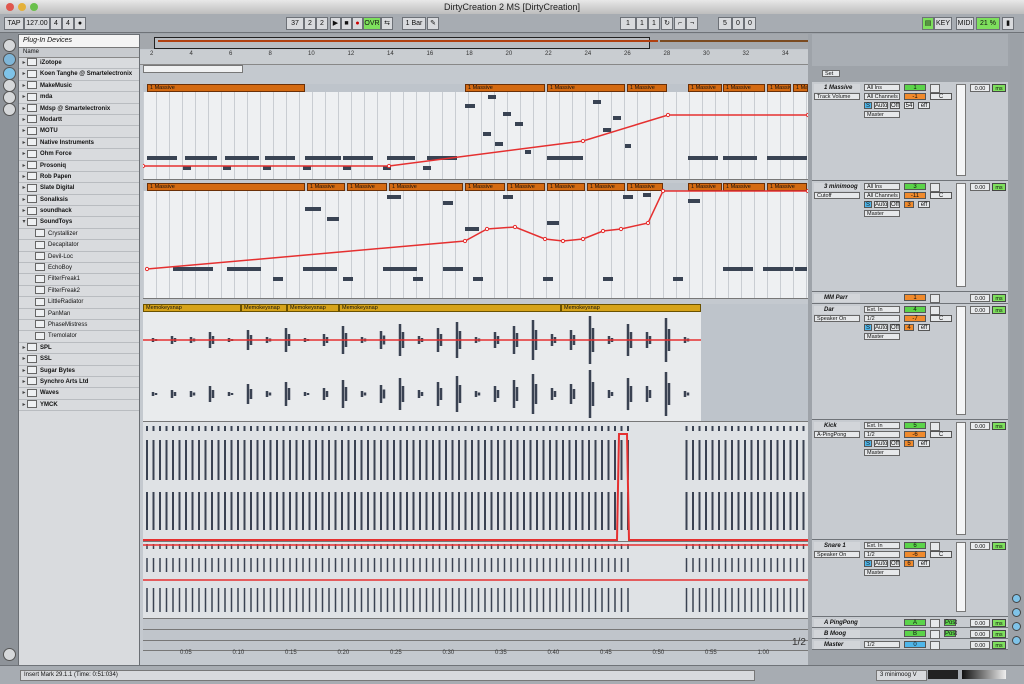  What do you see at coordinates (79, 280) in the screenshot?
I see `browser-item: FilterFreak1` at bounding box center [79, 280].